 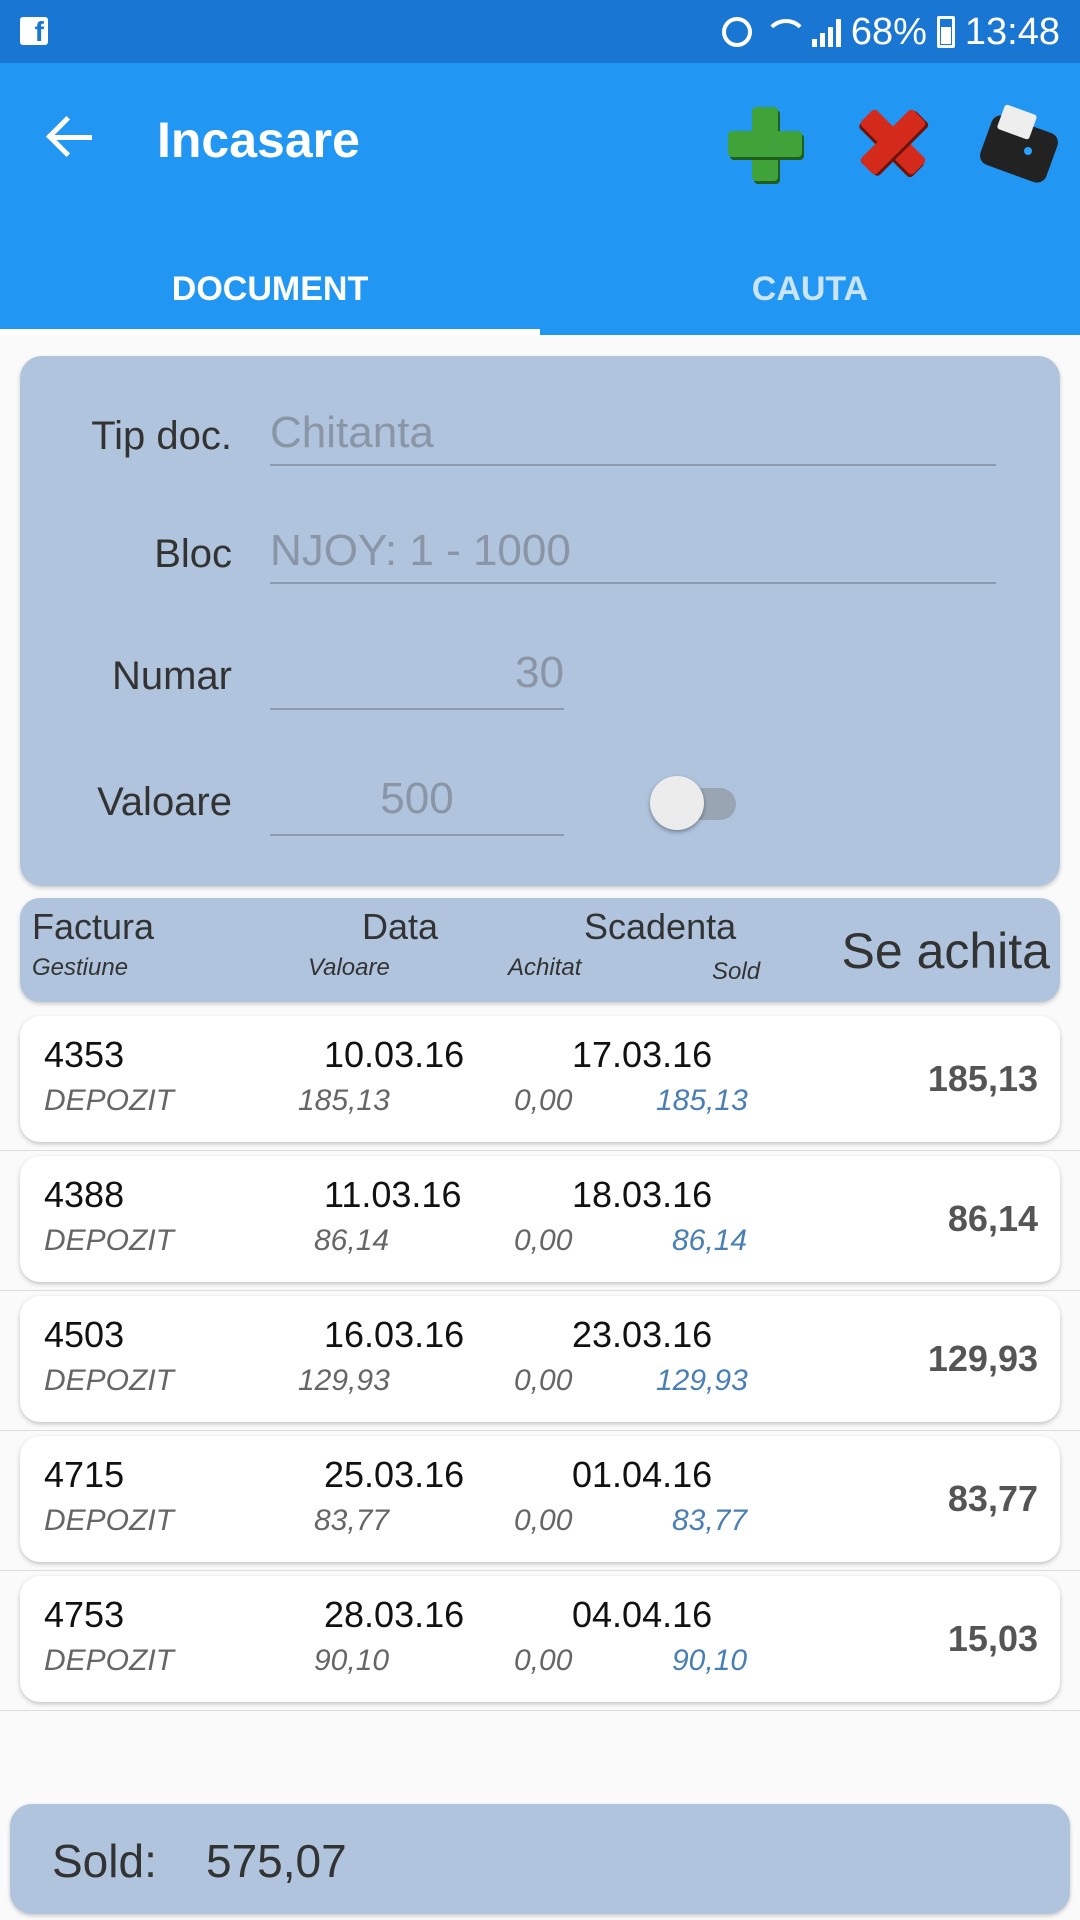 I want to click on valoare-field: 500, so click(x=417, y=805).